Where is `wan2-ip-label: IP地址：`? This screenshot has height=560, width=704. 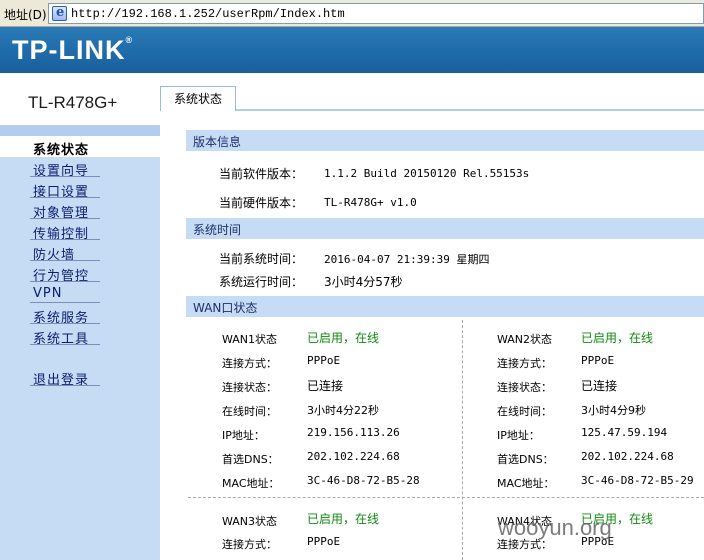 wan2-ip-label: IP地址： is located at coordinates (518, 435).